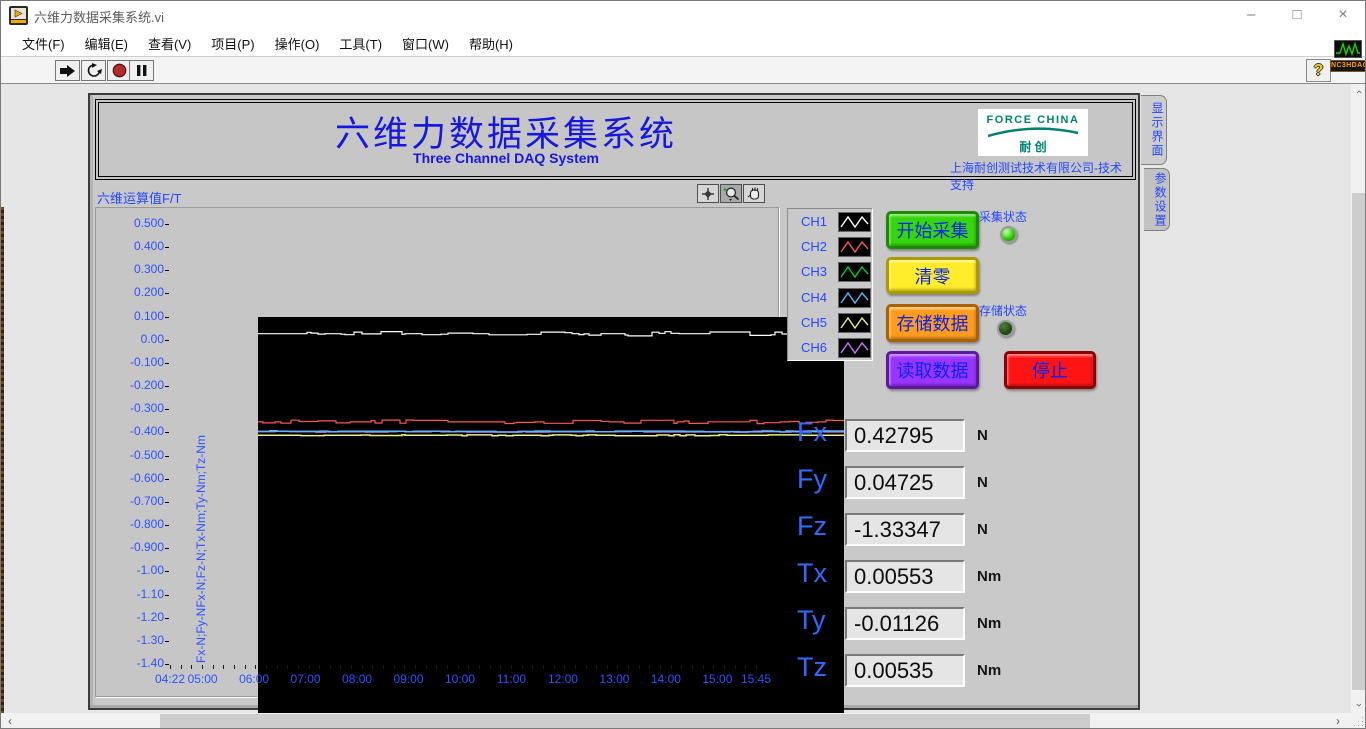 The width and height of the screenshot is (1366, 729). I want to click on horizontal-scroll-thumb, so click(625, 721).